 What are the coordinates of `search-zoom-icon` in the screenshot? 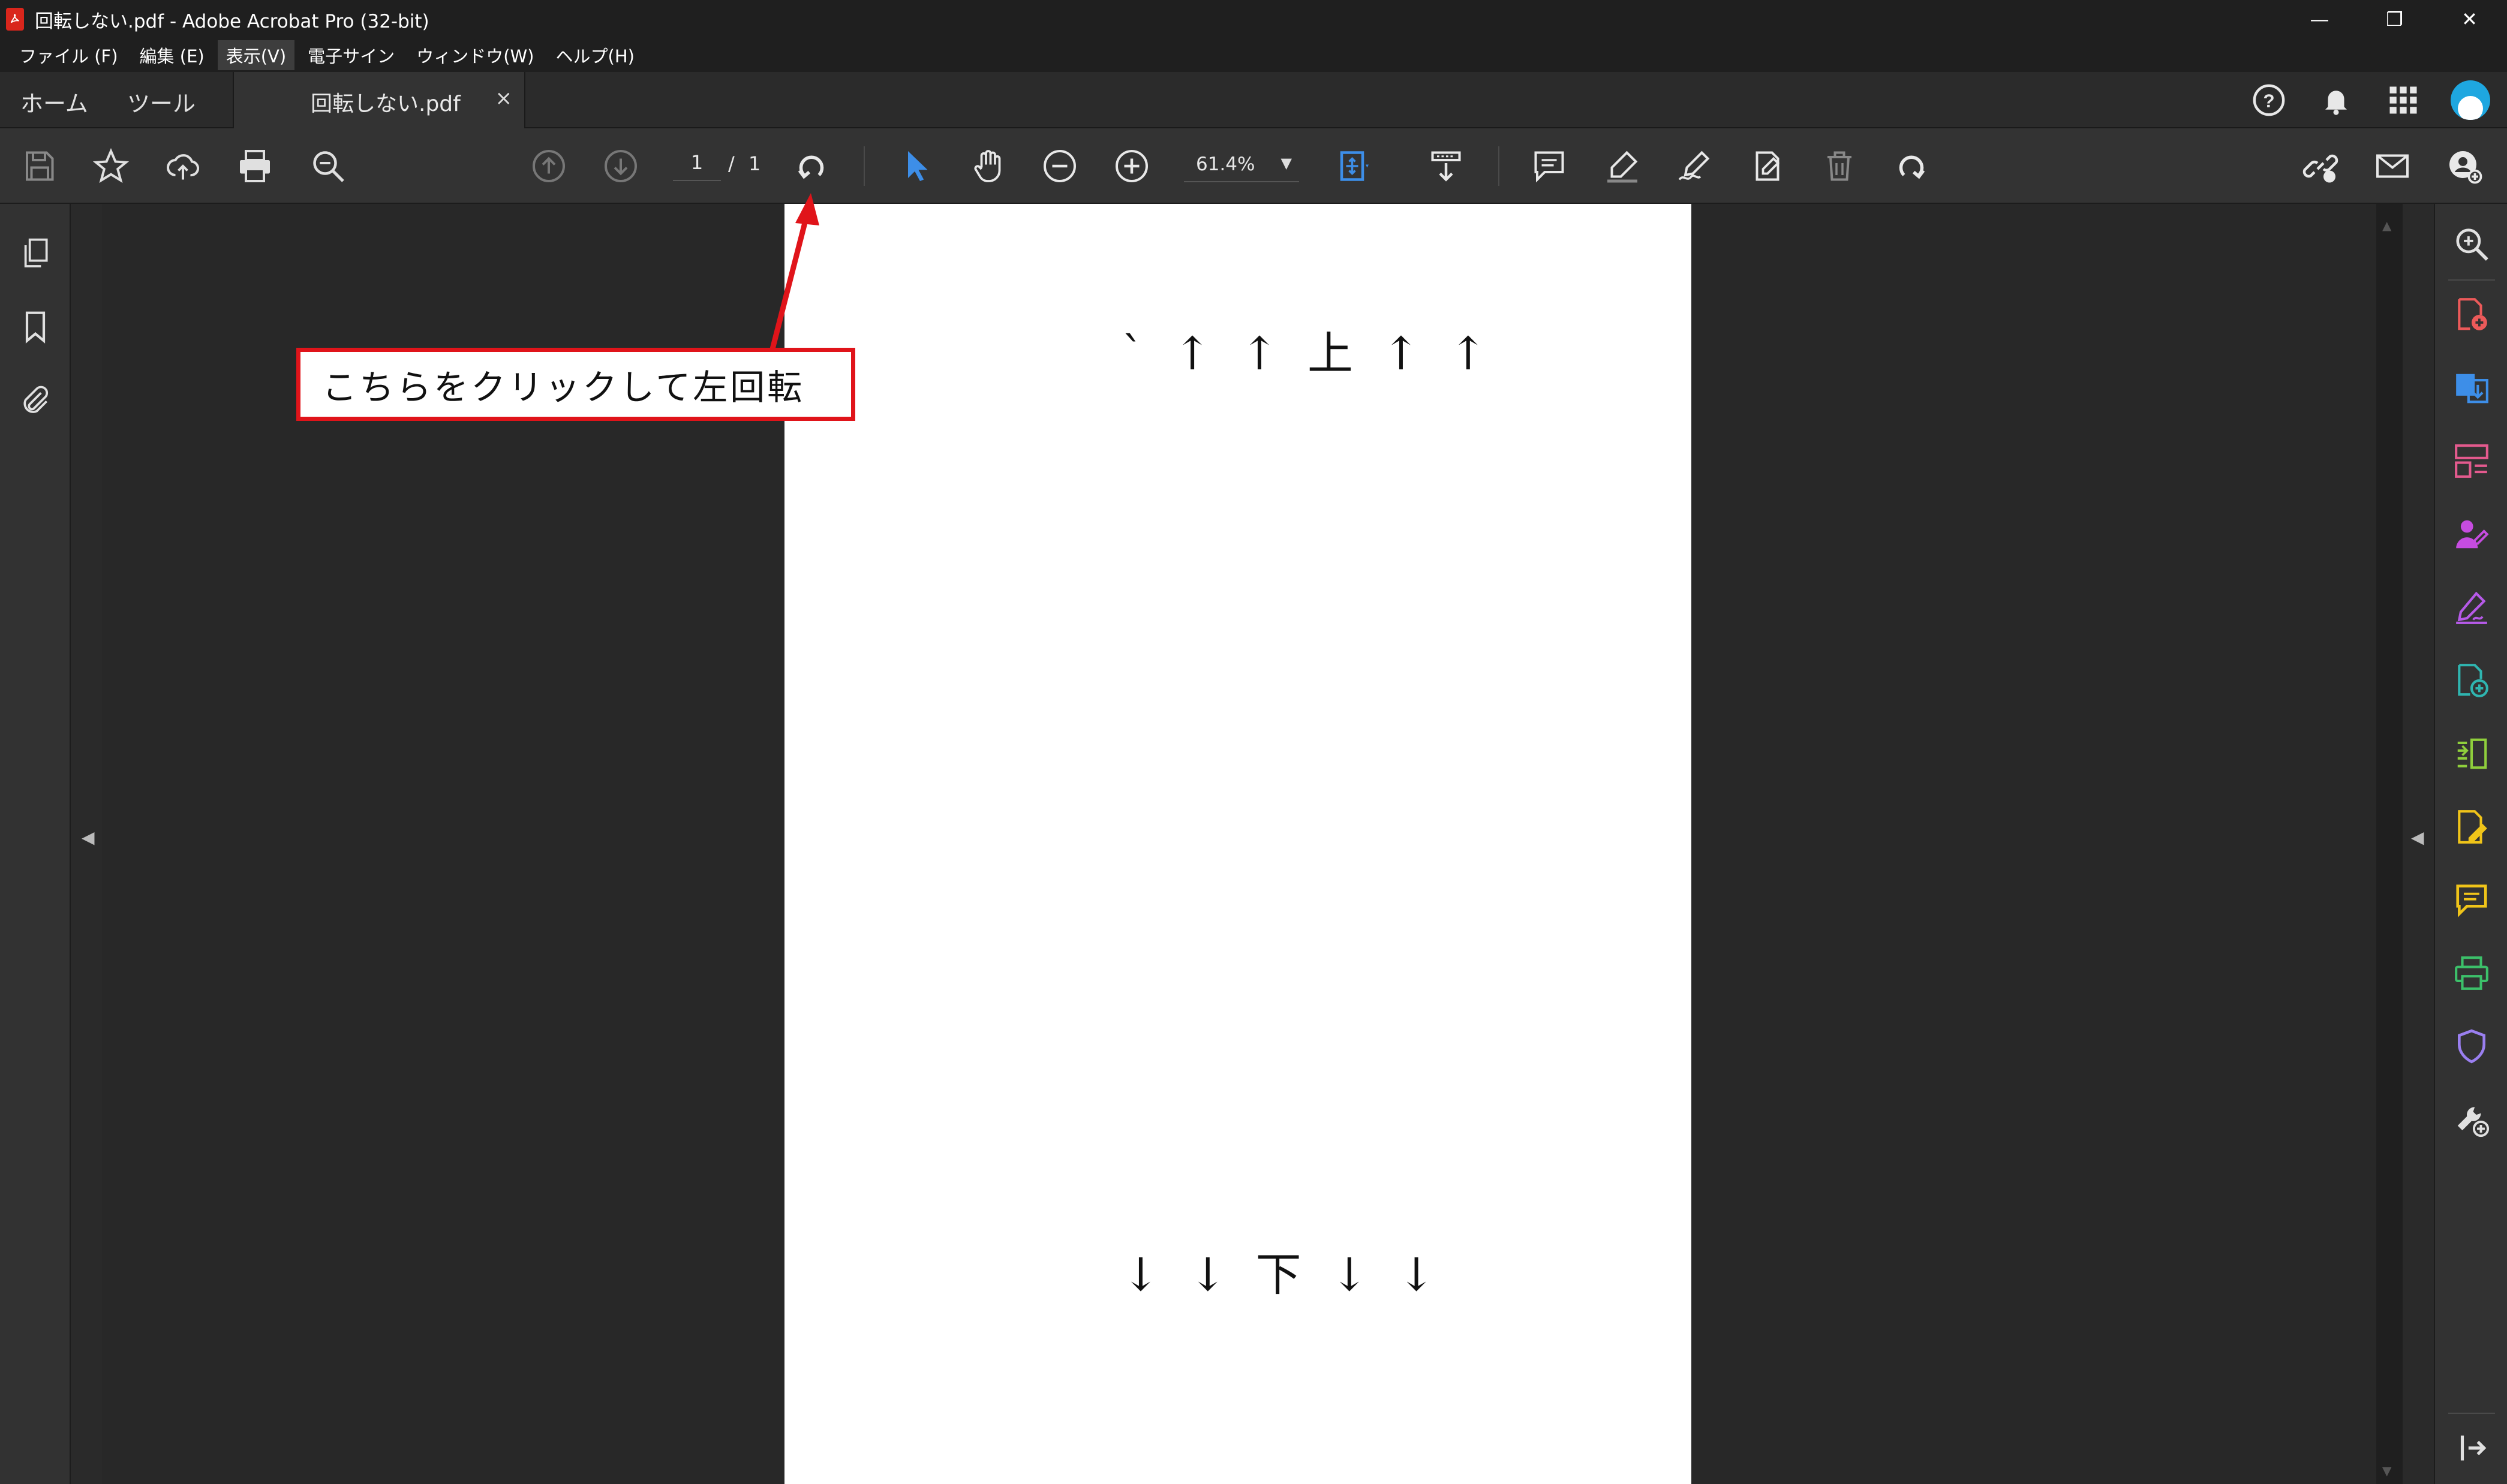 It's located at (328, 166).